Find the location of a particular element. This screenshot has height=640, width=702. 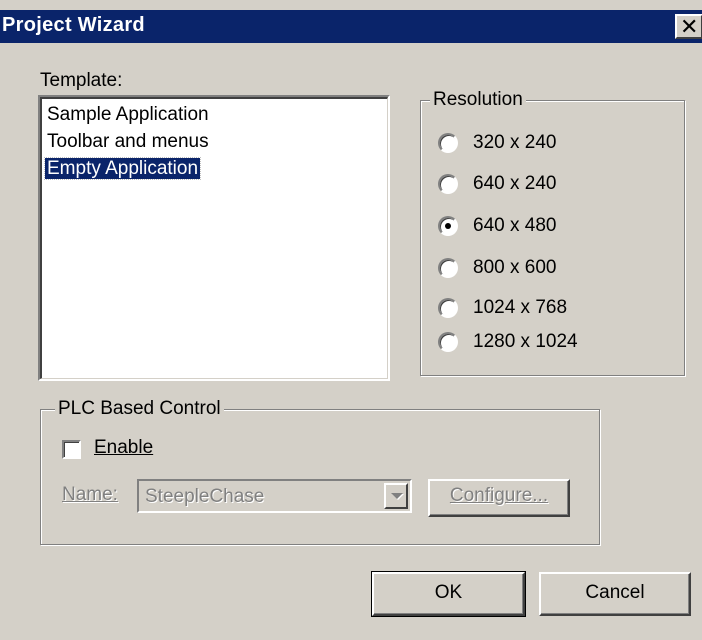

chevron-down-icon is located at coordinates (397, 496).